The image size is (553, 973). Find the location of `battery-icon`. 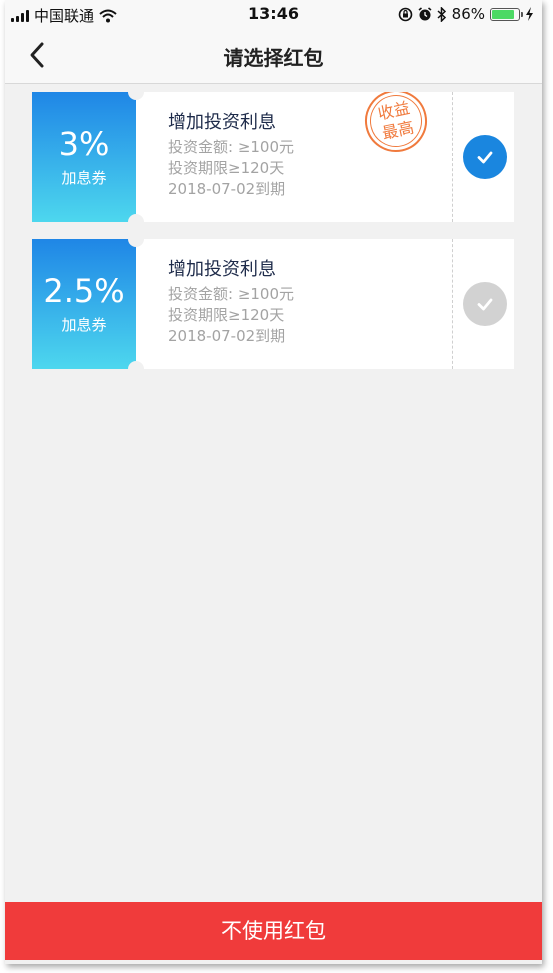

battery-icon is located at coordinates (506, 14).